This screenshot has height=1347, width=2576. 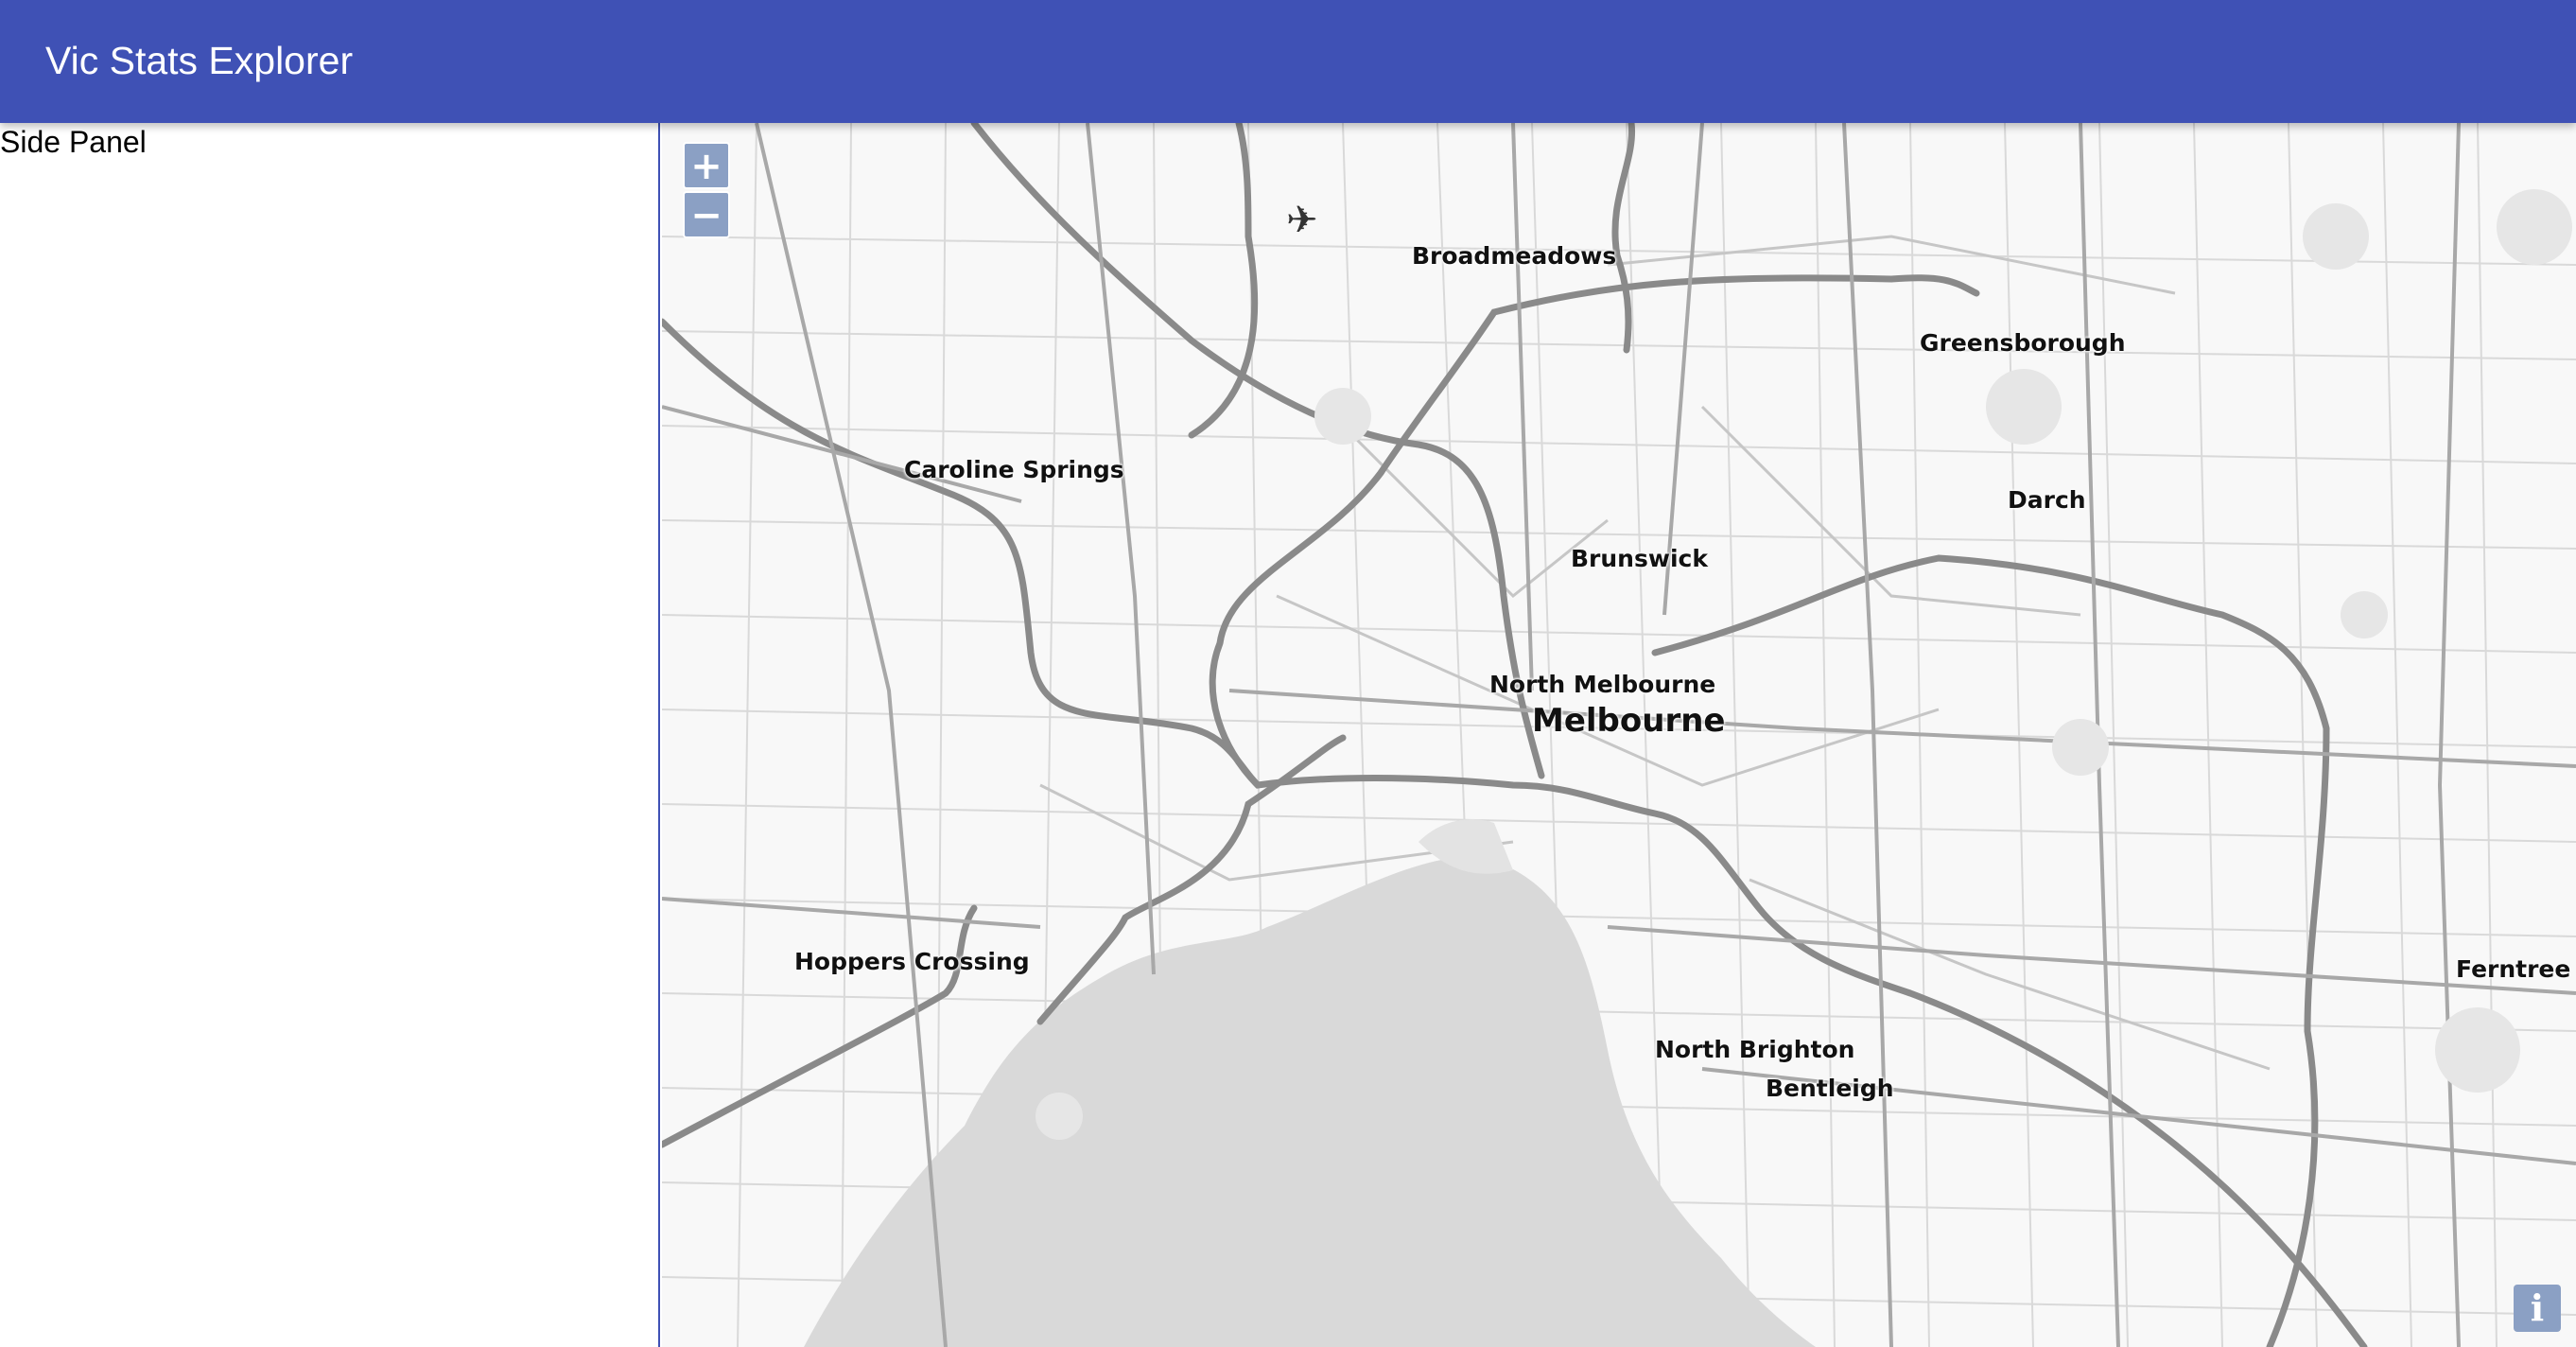 I want to click on map-label: Greensborough, so click(x=2023, y=343).